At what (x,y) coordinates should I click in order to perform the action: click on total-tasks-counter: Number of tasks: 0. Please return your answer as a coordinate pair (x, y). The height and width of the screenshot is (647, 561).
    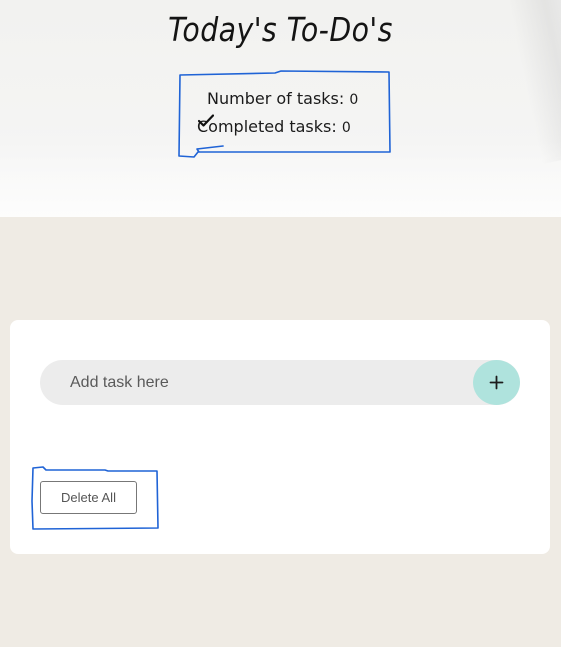
    Looking at the image, I should click on (282, 98).